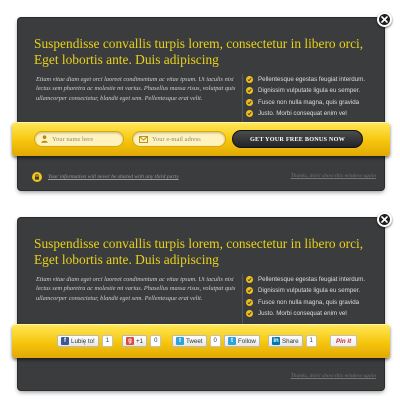  Describe the element at coordinates (83, 139) in the screenshot. I see `name-input` at that location.